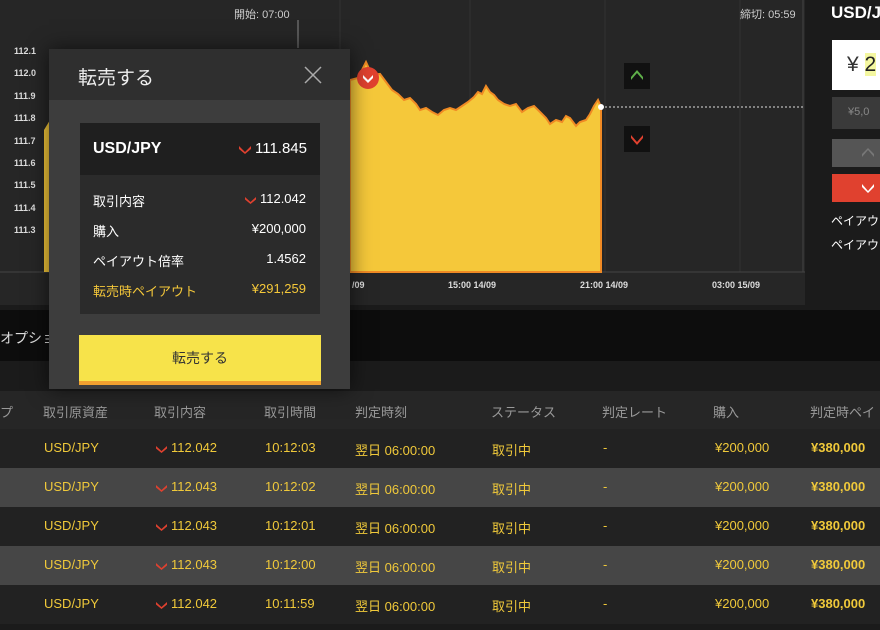 The image size is (880, 630). Describe the element at coordinates (25, 51) in the screenshot. I see `y-tick: 112.1` at that location.